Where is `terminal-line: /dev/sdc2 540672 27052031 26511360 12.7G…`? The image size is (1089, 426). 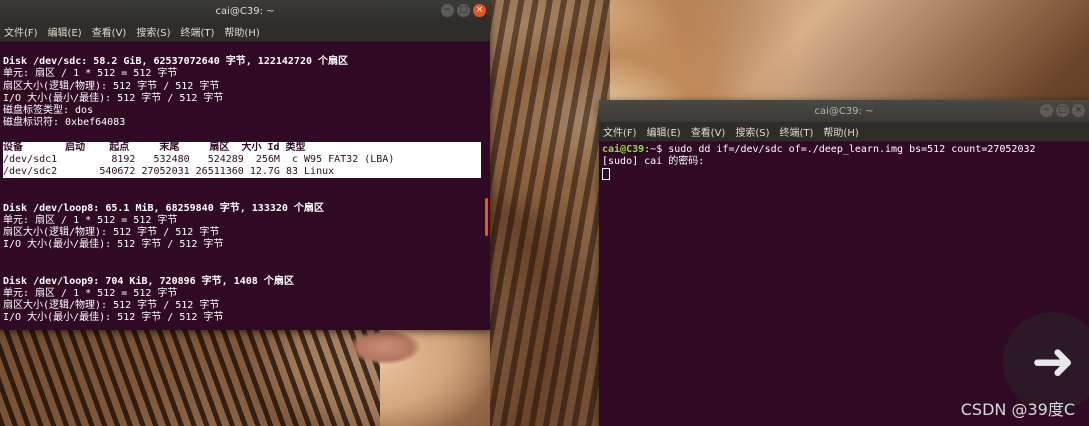 terminal-line: /dev/sdc2 540672 27052031 26511360 12.7G… is located at coordinates (242, 172).